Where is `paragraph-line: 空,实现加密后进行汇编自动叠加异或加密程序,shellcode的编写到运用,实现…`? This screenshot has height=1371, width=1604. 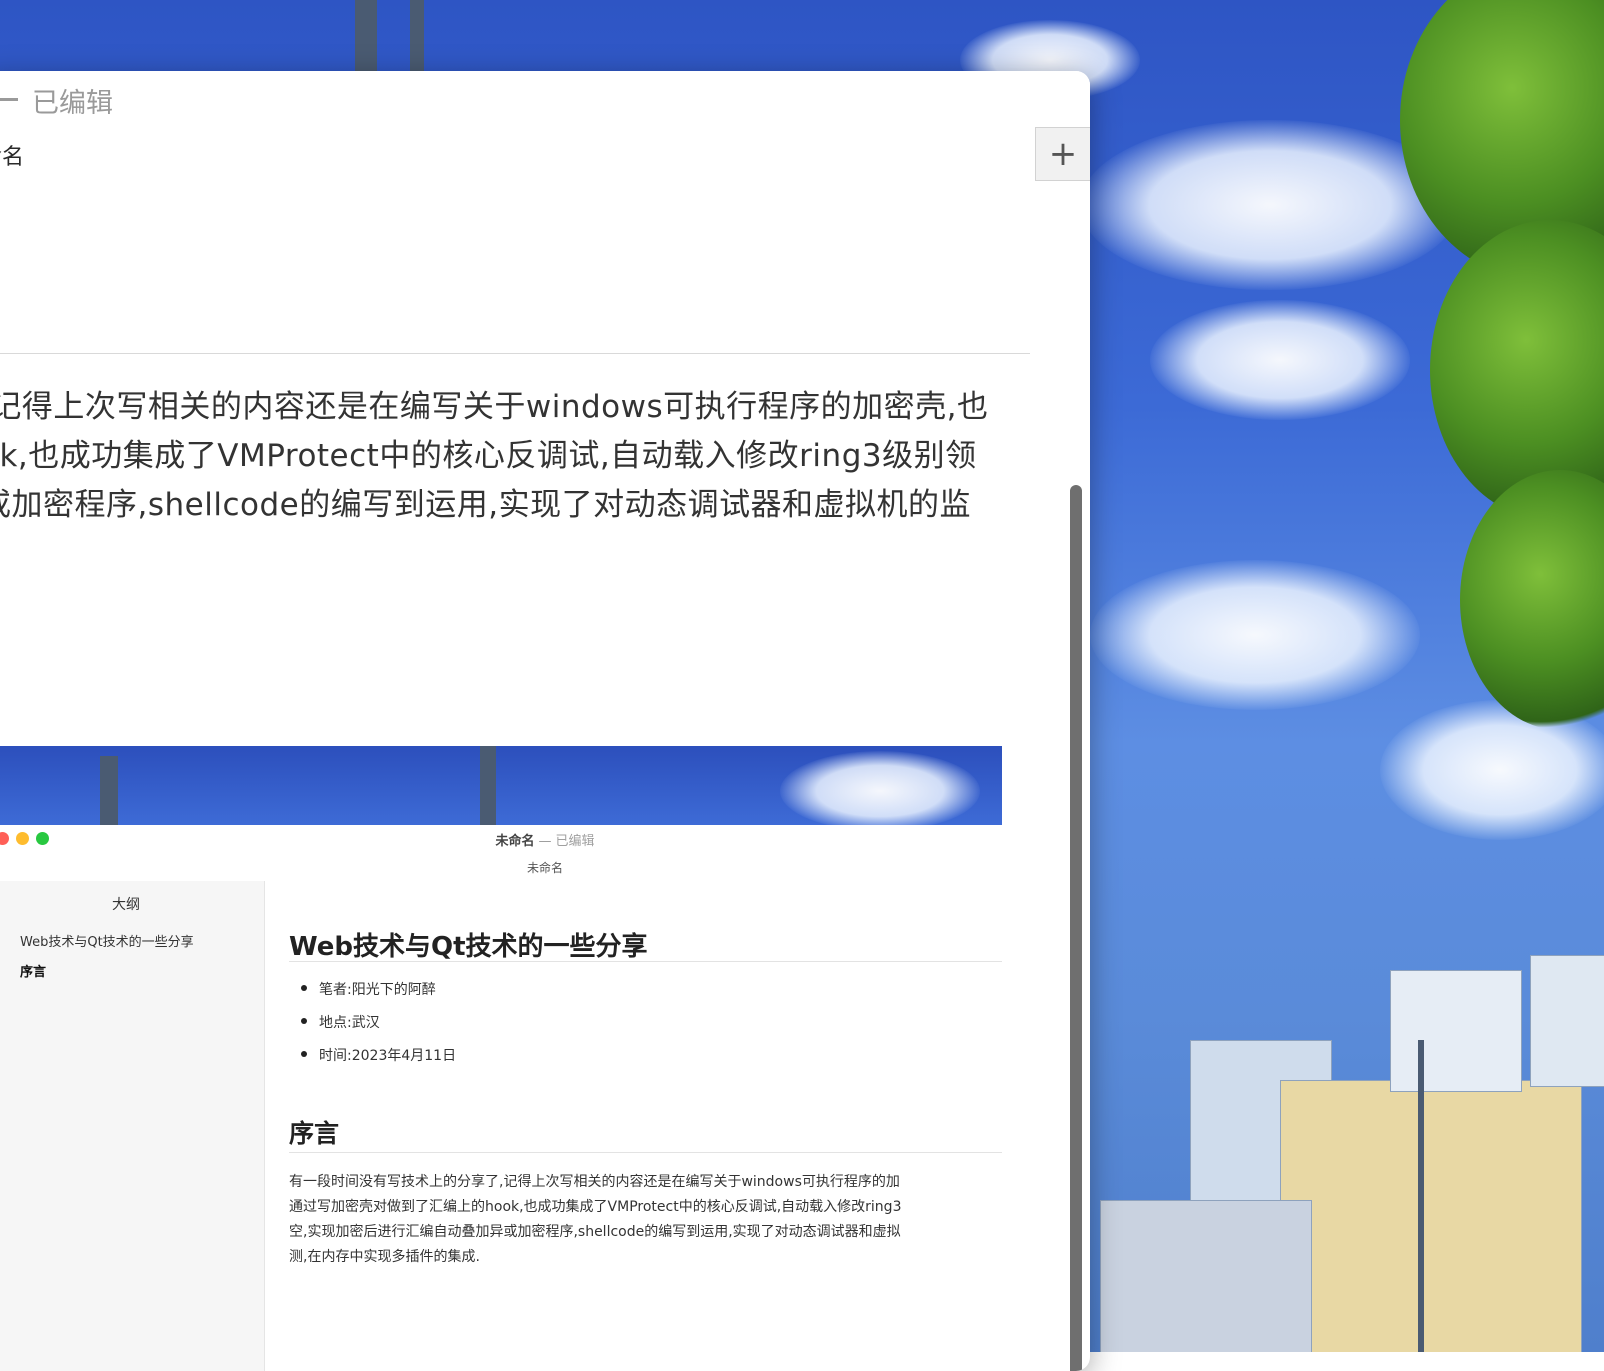
paragraph-line: 空,实现加密后进行汇编自动叠加异或加密程序,shellcode的编写到运用,实现… is located at coordinates (595, 1232).